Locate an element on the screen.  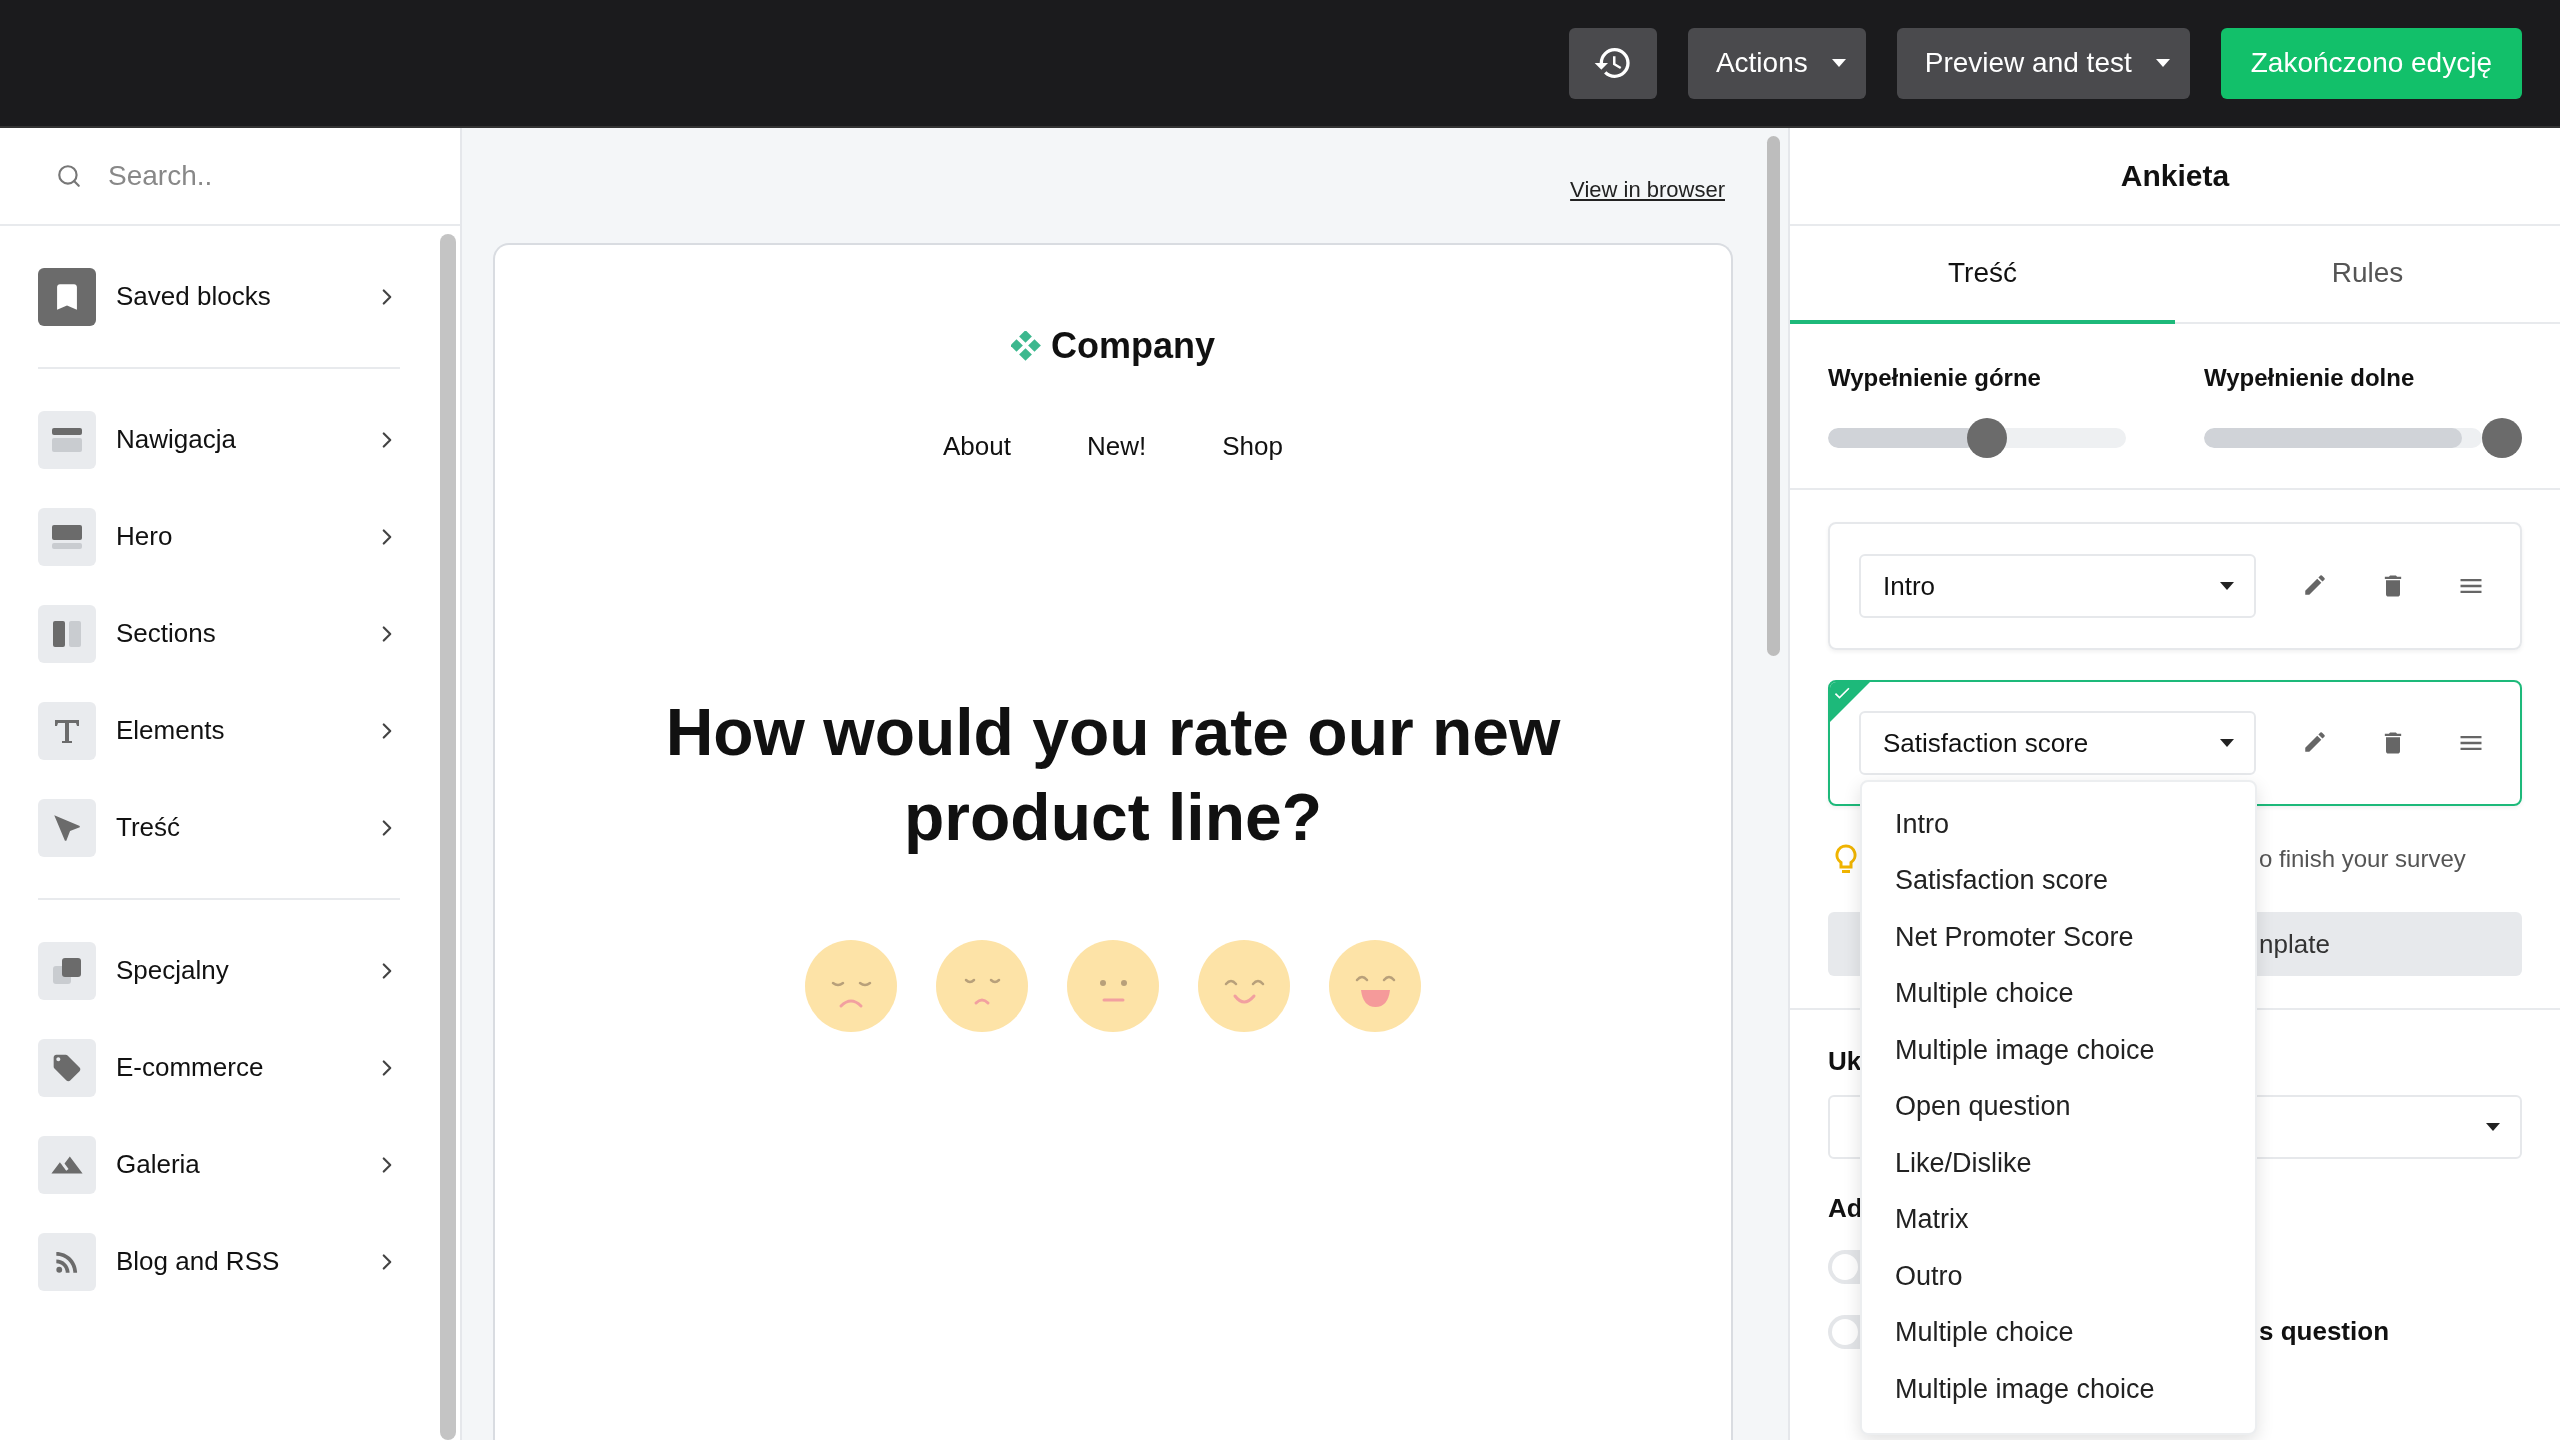
slider-label: Wypełnienie dolne is located at coordinates (2310, 378).